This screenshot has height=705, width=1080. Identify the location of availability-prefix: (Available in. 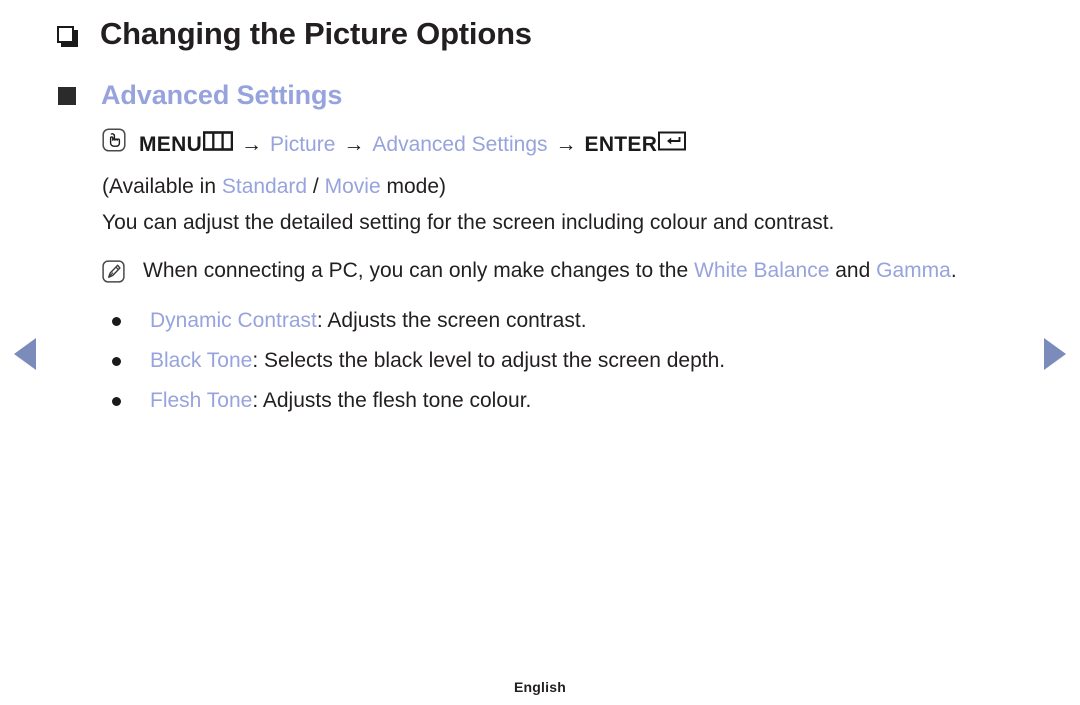
(162, 186).